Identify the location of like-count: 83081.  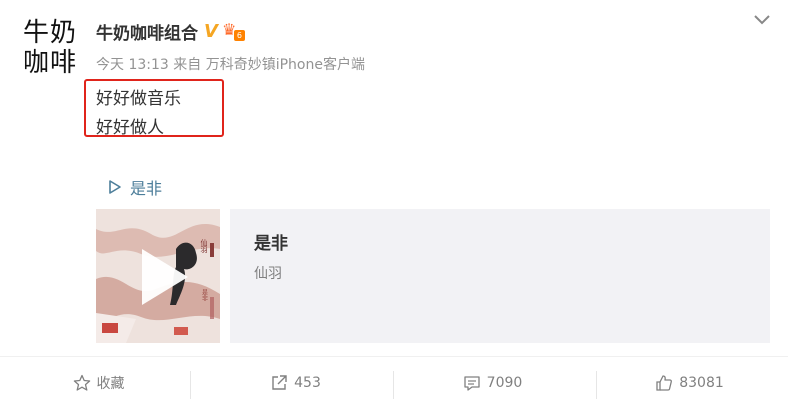
(701, 382).